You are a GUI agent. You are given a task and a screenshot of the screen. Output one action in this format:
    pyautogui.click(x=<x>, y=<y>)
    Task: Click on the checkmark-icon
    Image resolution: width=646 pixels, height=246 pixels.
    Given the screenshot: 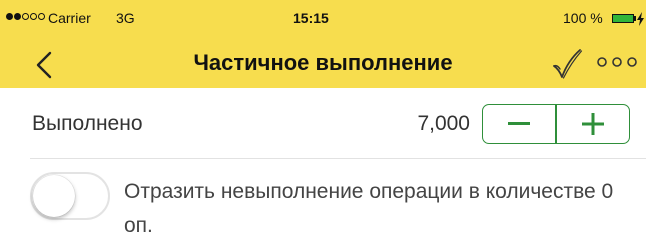 What is the action you would take?
    pyautogui.click(x=568, y=64)
    